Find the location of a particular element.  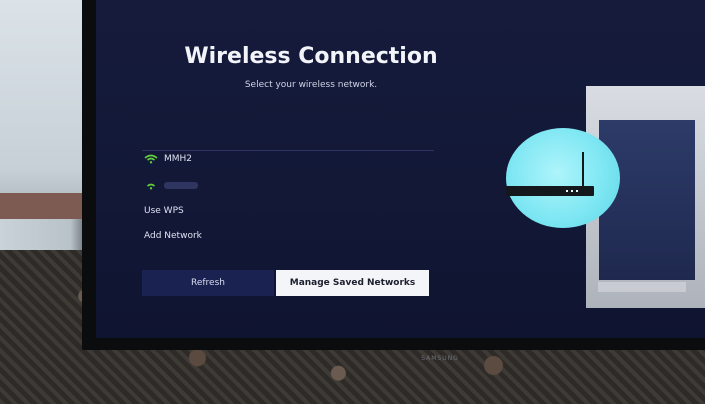

door-frame is located at coordinates (43, 100).